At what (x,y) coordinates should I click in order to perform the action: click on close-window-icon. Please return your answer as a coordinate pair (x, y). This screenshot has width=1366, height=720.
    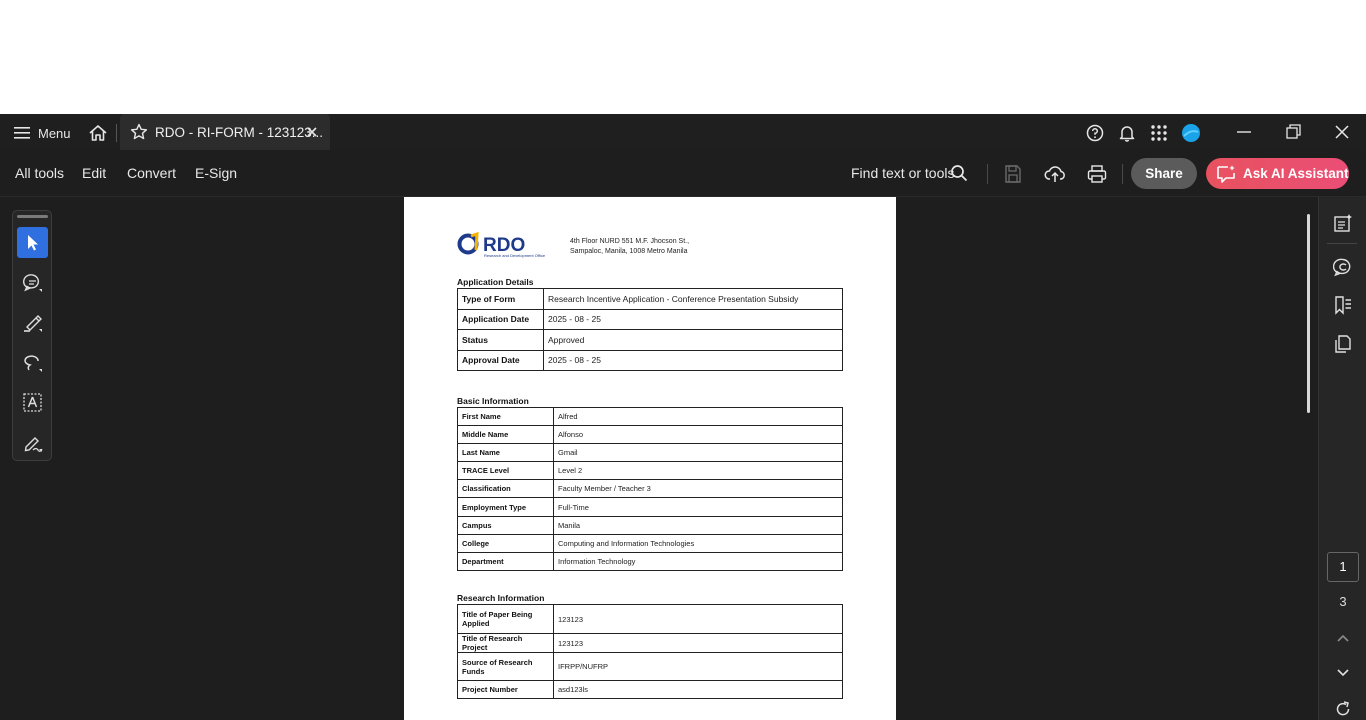
    Looking at the image, I should click on (1342, 132).